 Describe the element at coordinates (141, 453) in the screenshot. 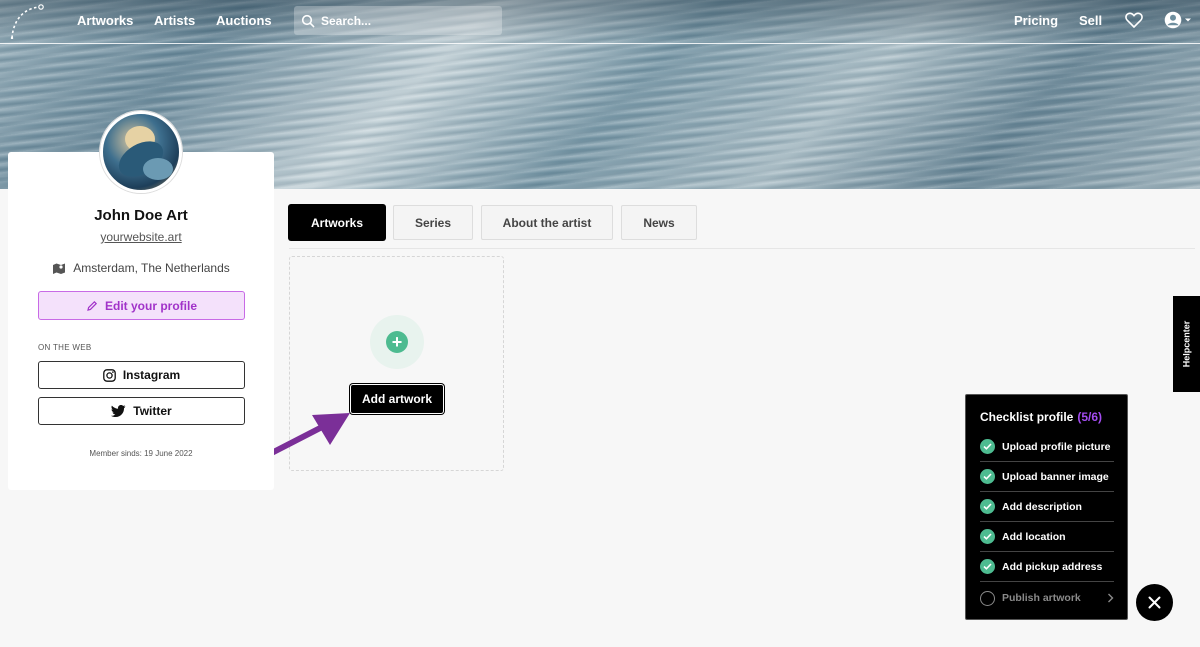

I see `member-since-text: Member sinds: 19 June 2022` at that location.